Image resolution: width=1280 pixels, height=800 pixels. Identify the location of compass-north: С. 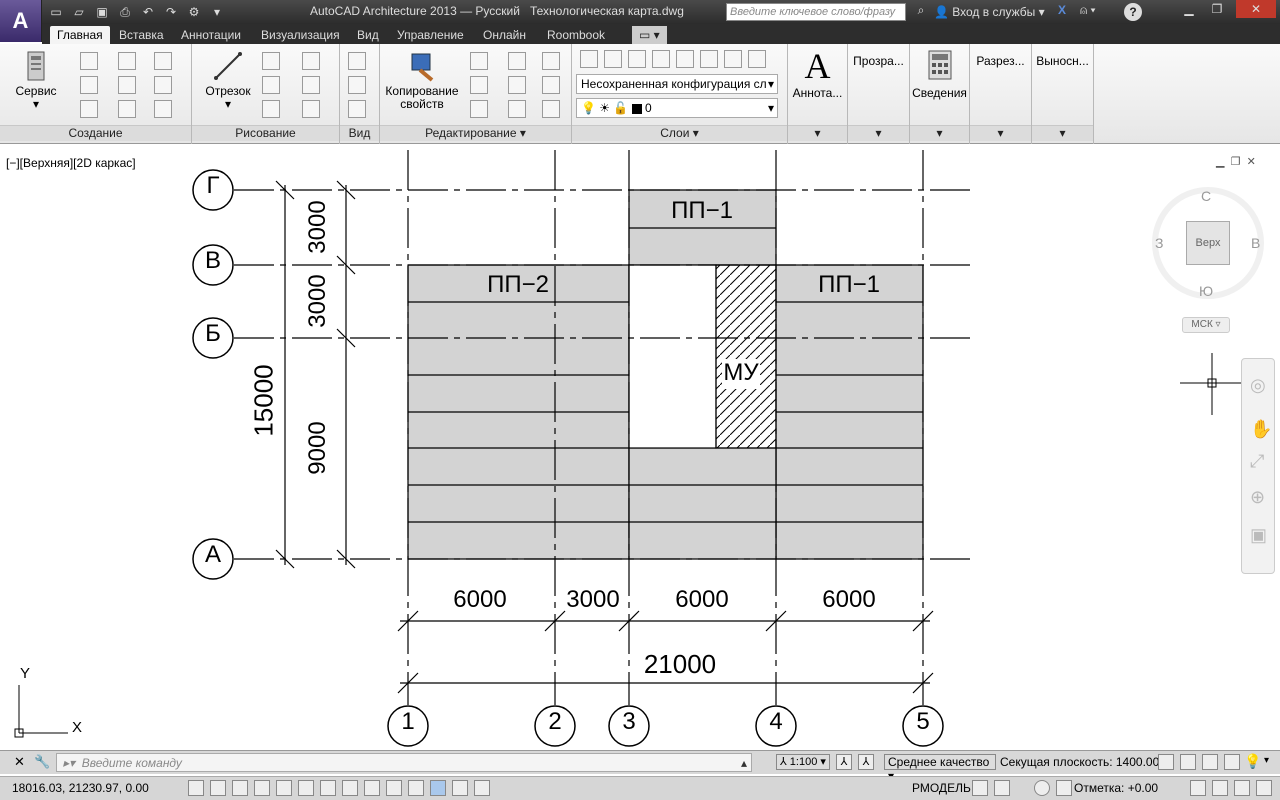
(1206, 196).